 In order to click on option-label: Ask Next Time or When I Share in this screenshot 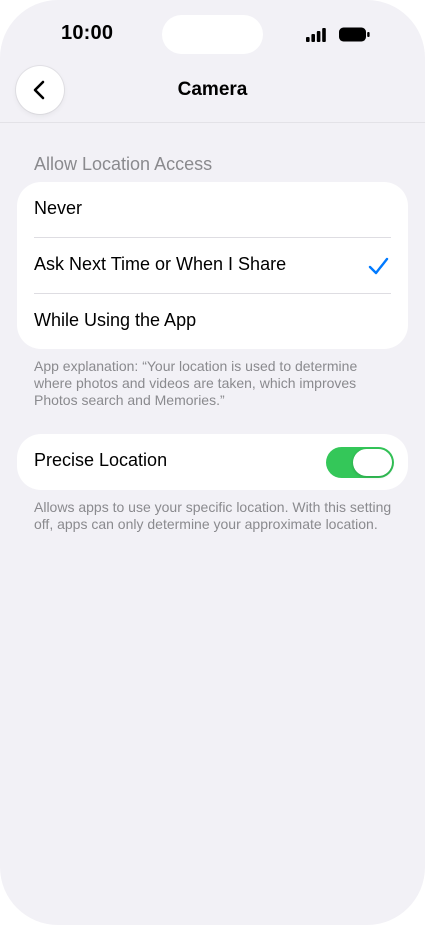, I will do `click(160, 264)`.